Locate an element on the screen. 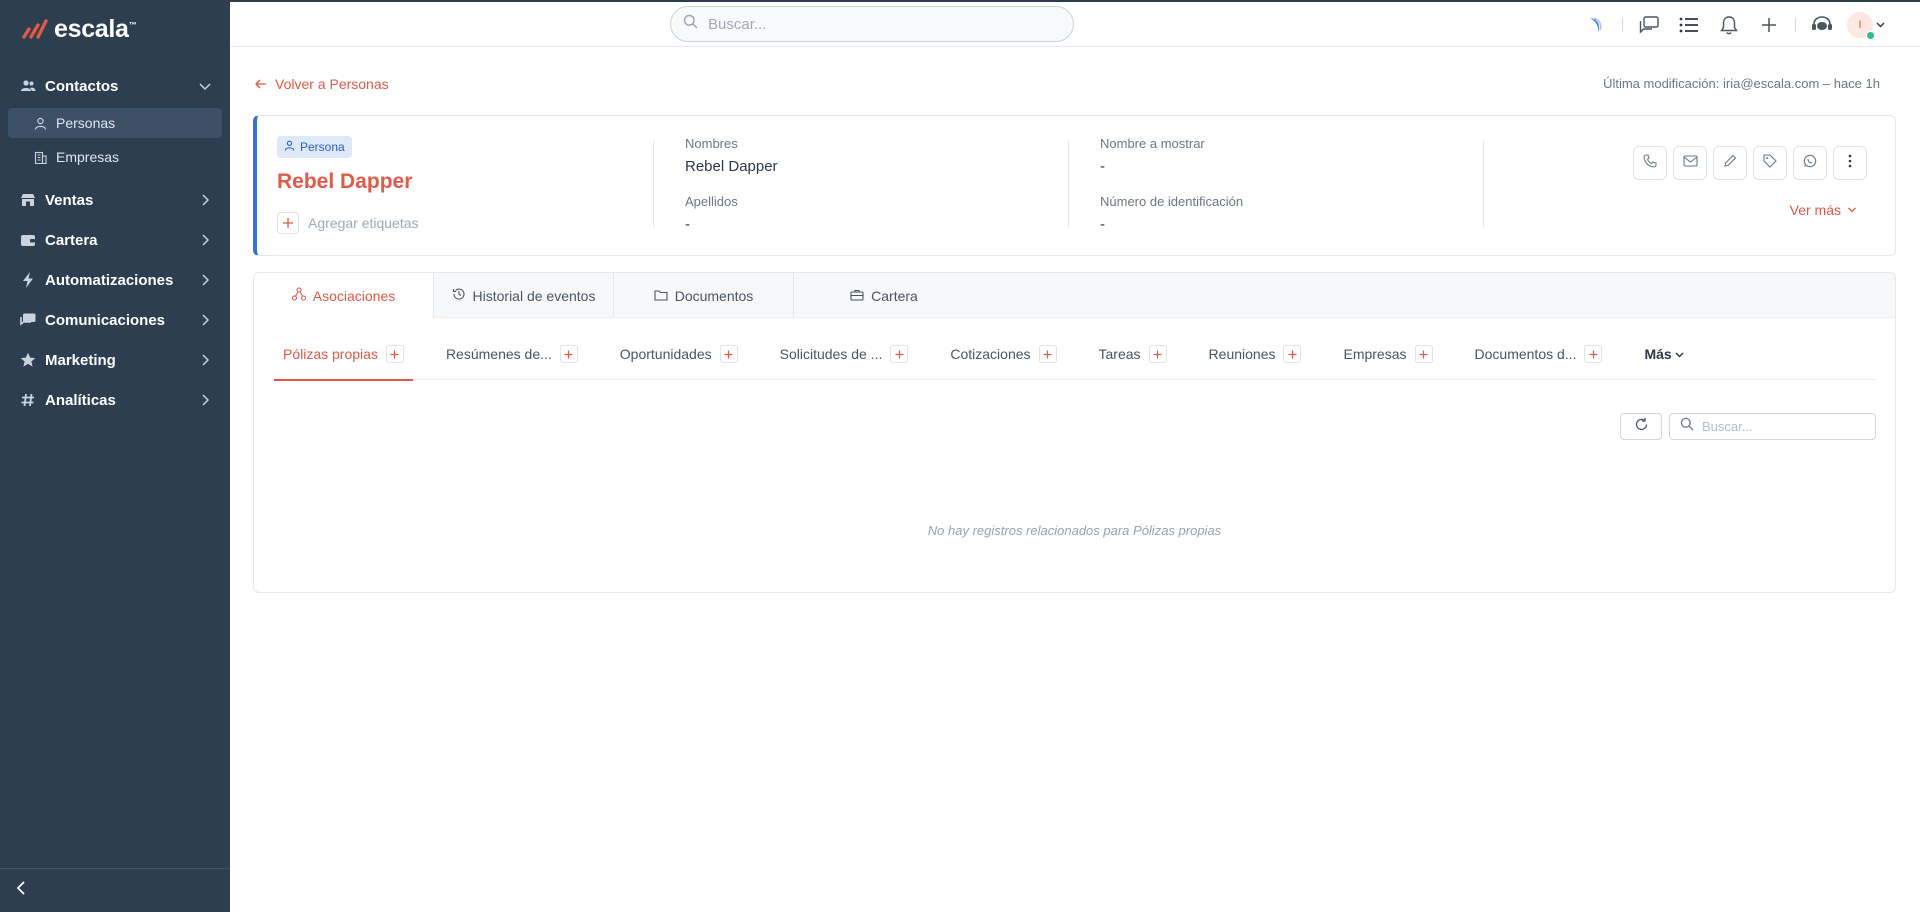 Image resolution: width=1920 pixels, height=912 pixels. ver-mas-toggle: Ver más is located at coordinates (1823, 210).